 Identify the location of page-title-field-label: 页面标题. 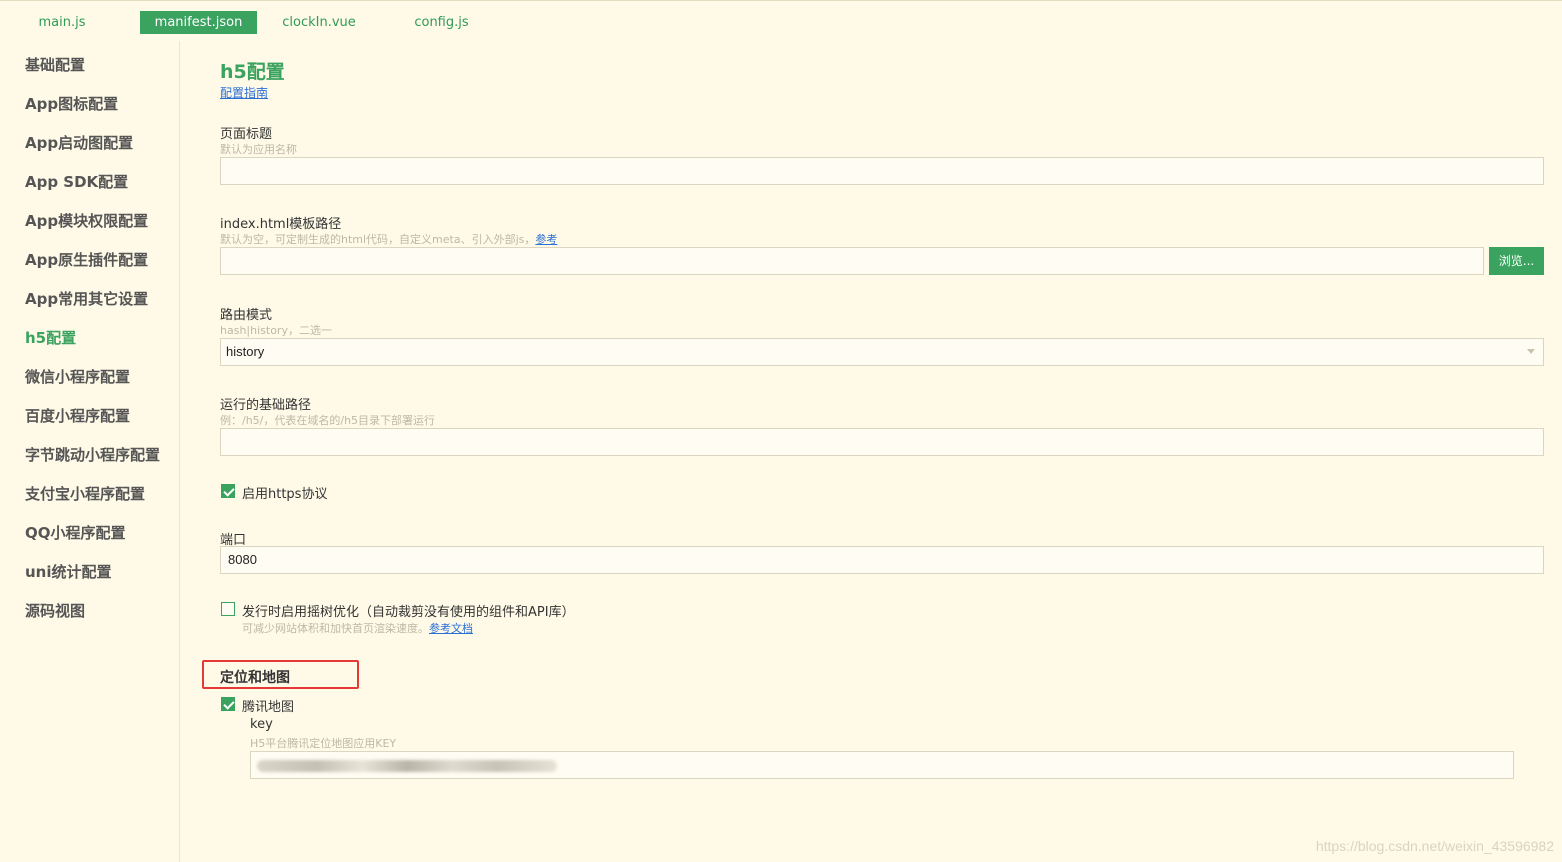
(246, 134).